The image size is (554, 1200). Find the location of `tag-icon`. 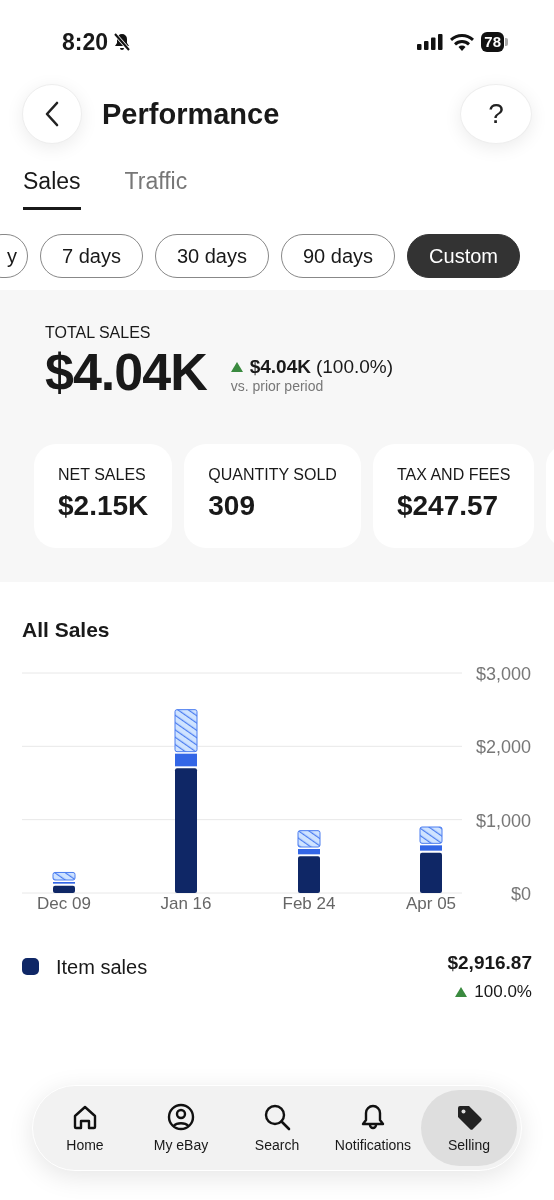

tag-icon is located at coordinates (469, 1117).